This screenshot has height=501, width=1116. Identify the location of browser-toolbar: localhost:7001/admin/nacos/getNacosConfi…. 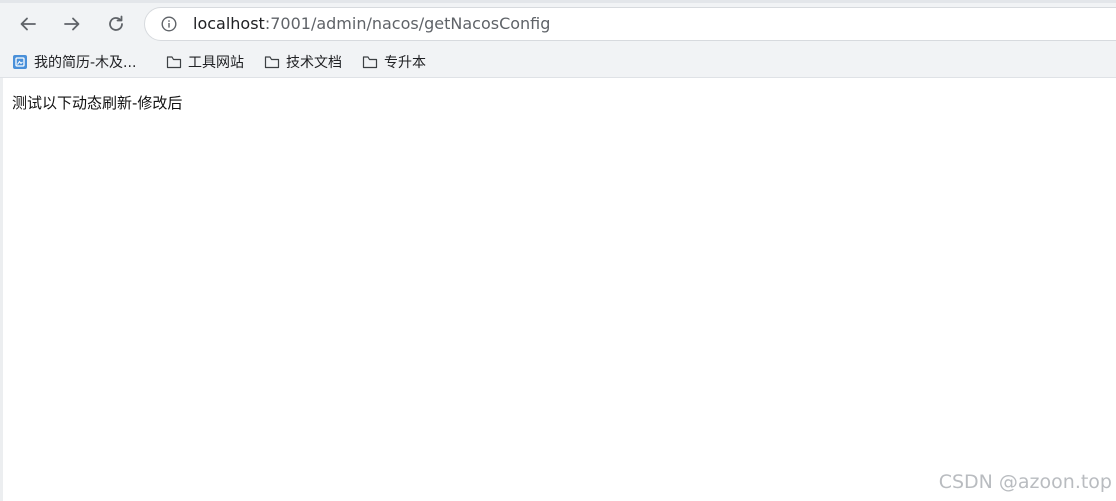
(558, 24).